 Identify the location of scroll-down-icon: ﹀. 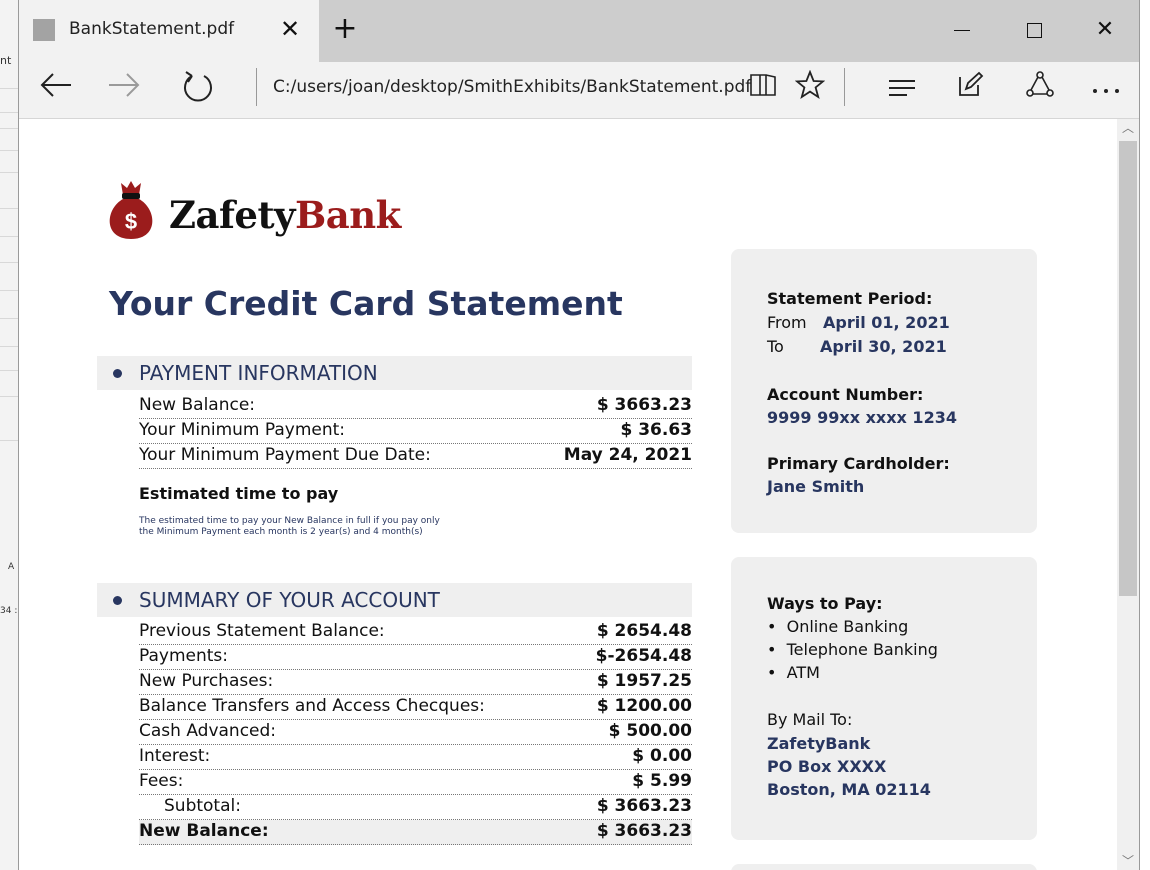
(1128, 861).